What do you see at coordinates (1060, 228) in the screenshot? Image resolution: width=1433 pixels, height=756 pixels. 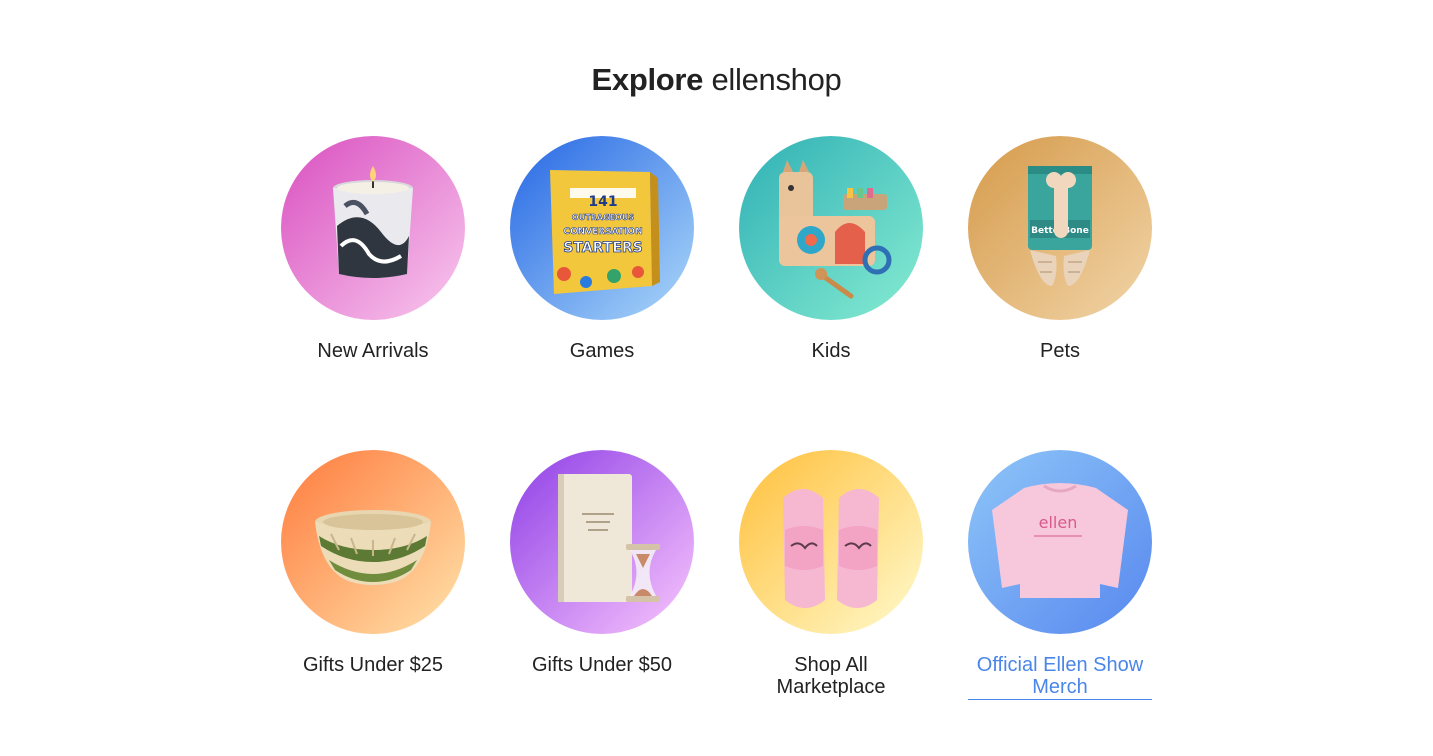 I see `dog-chew-toy-icon: BetterBone` at bounding box center [1060, 228].